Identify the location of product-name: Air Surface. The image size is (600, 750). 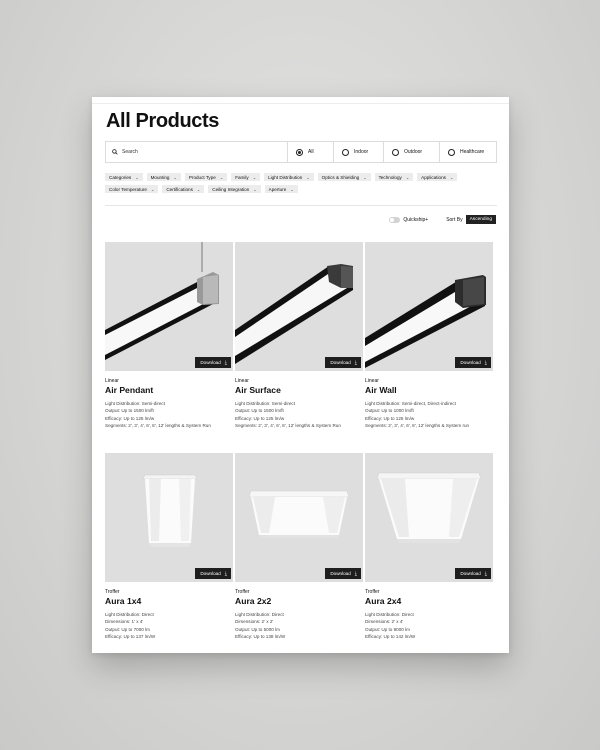
(299, 390).